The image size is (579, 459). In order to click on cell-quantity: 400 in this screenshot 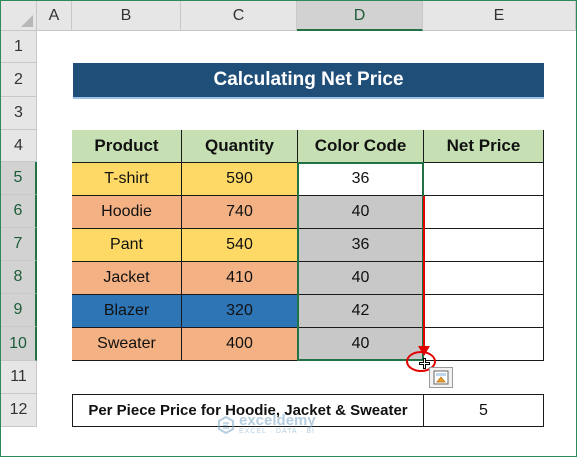, I will do `click(240, 344)`.